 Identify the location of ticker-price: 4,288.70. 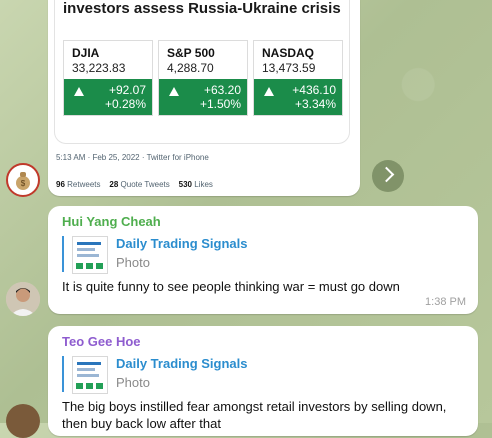
(190, 68).